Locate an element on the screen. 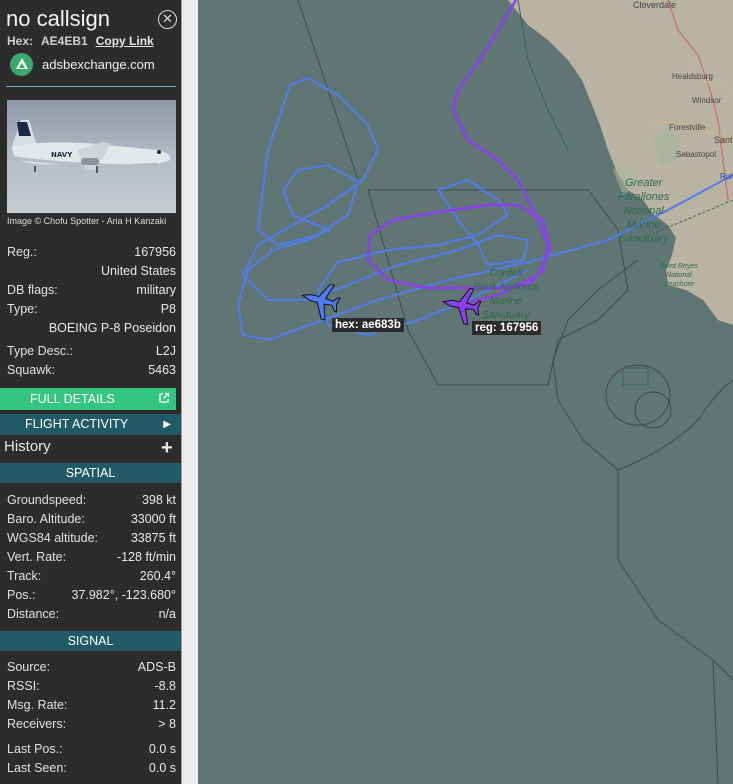  type-name-row: BOEING P-8 Poseidon is located at coordinates (91, 328).